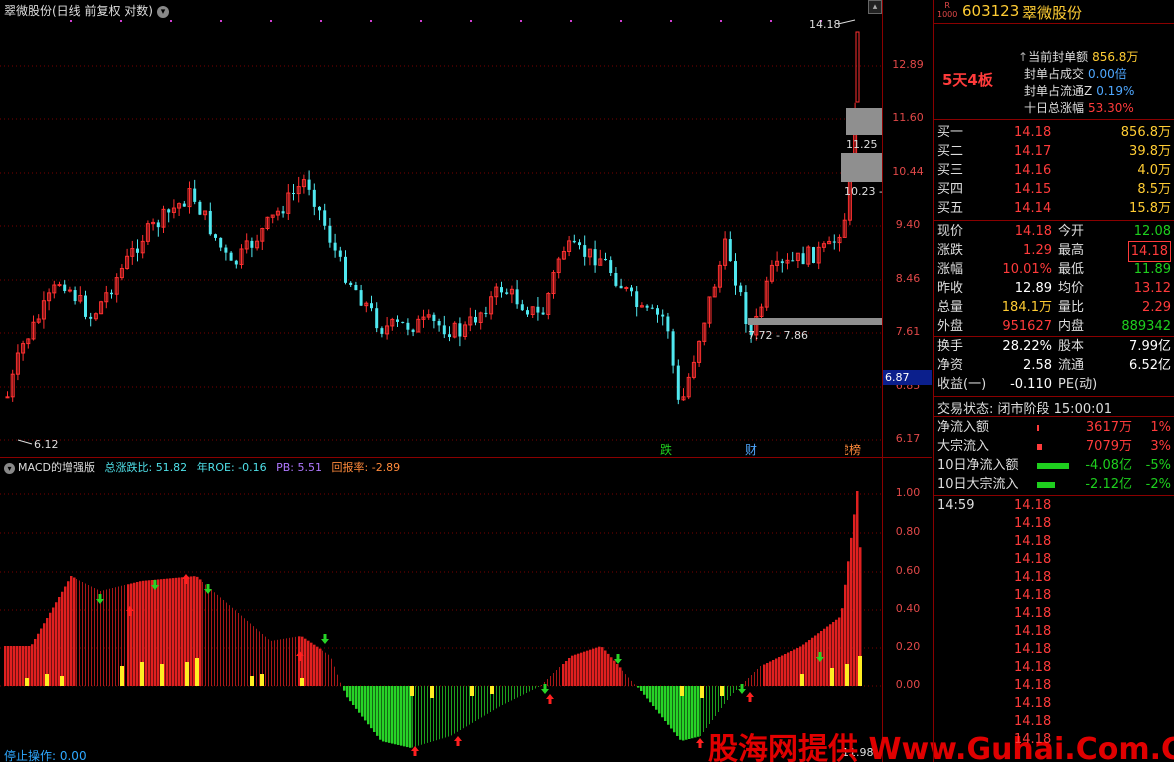 The height and width of the screenshot is (762, 1174). What do you see at coordinates (950, 151) in the screenshot?
I see `order-book-label: 买二` at bounding box center [950, 151].